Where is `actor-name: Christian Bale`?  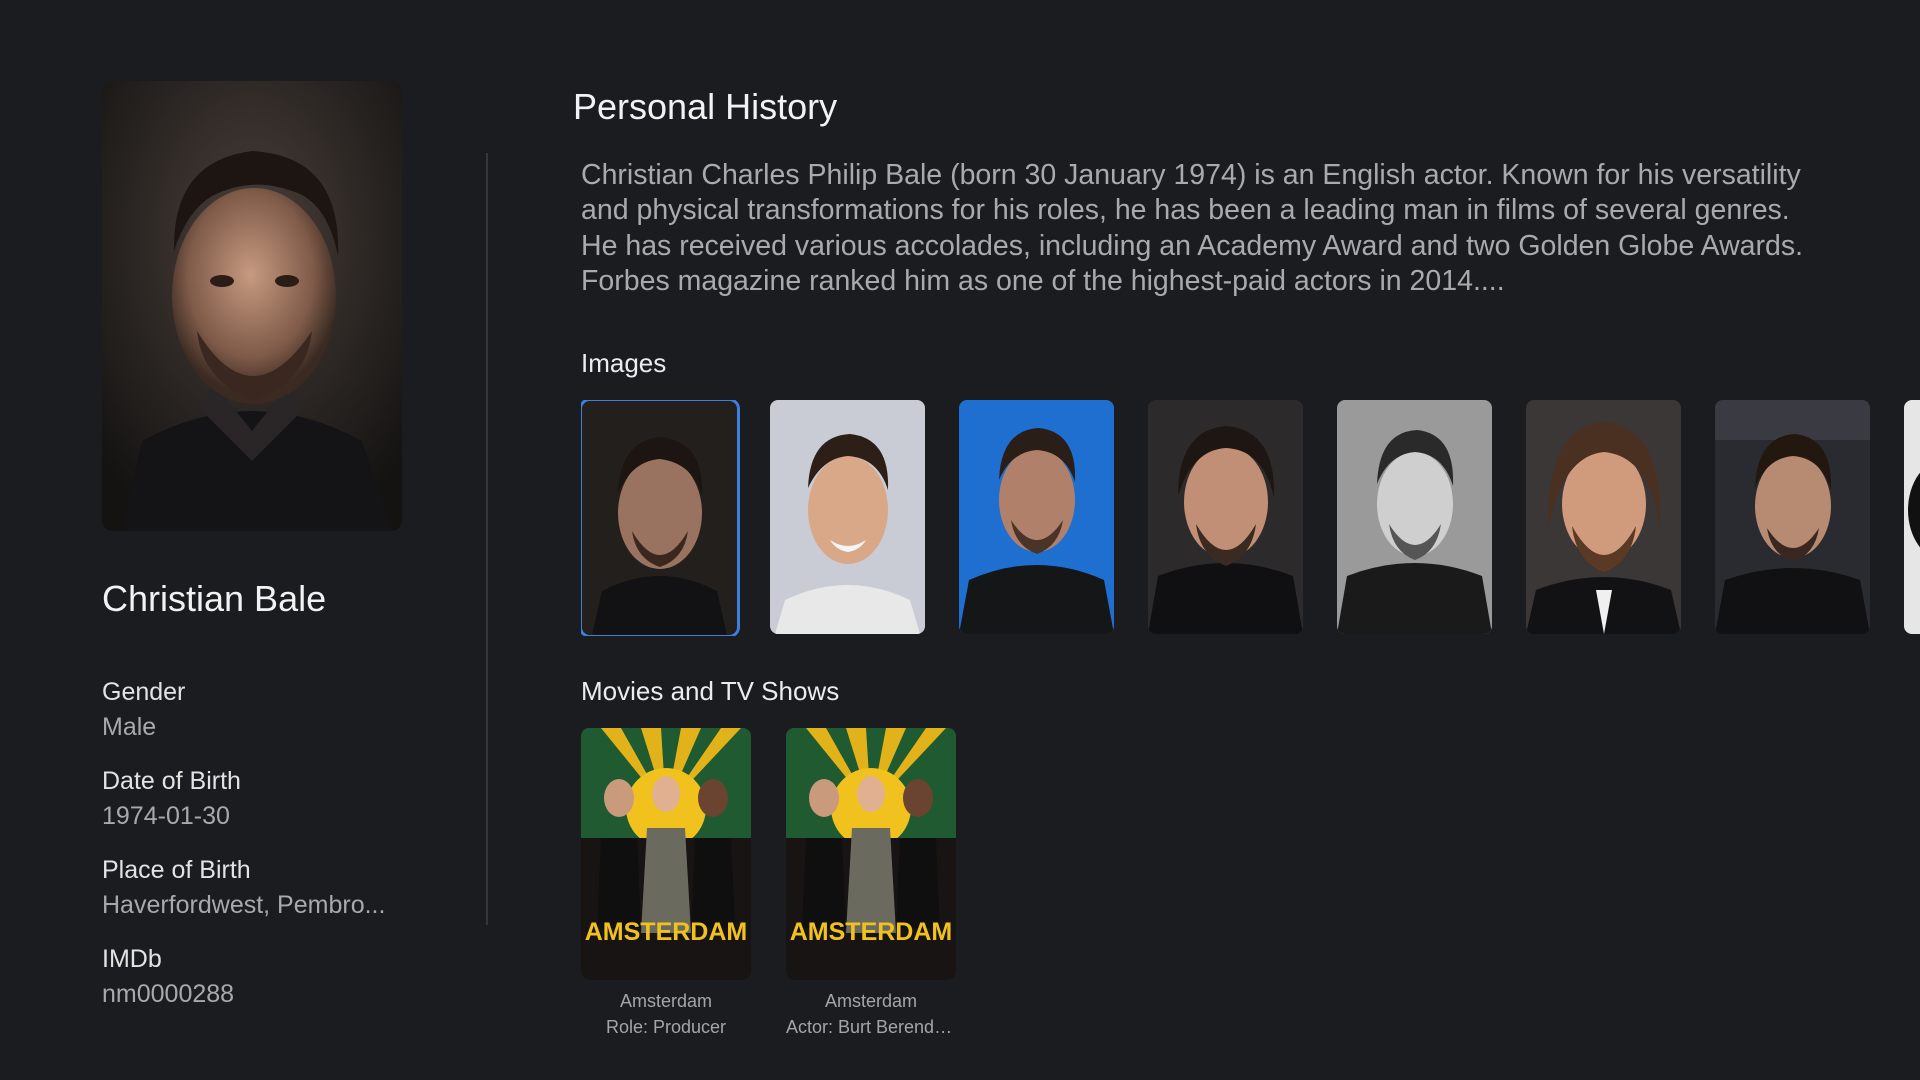
actor-name: Christian Bale is located at coordinates (214, 598).